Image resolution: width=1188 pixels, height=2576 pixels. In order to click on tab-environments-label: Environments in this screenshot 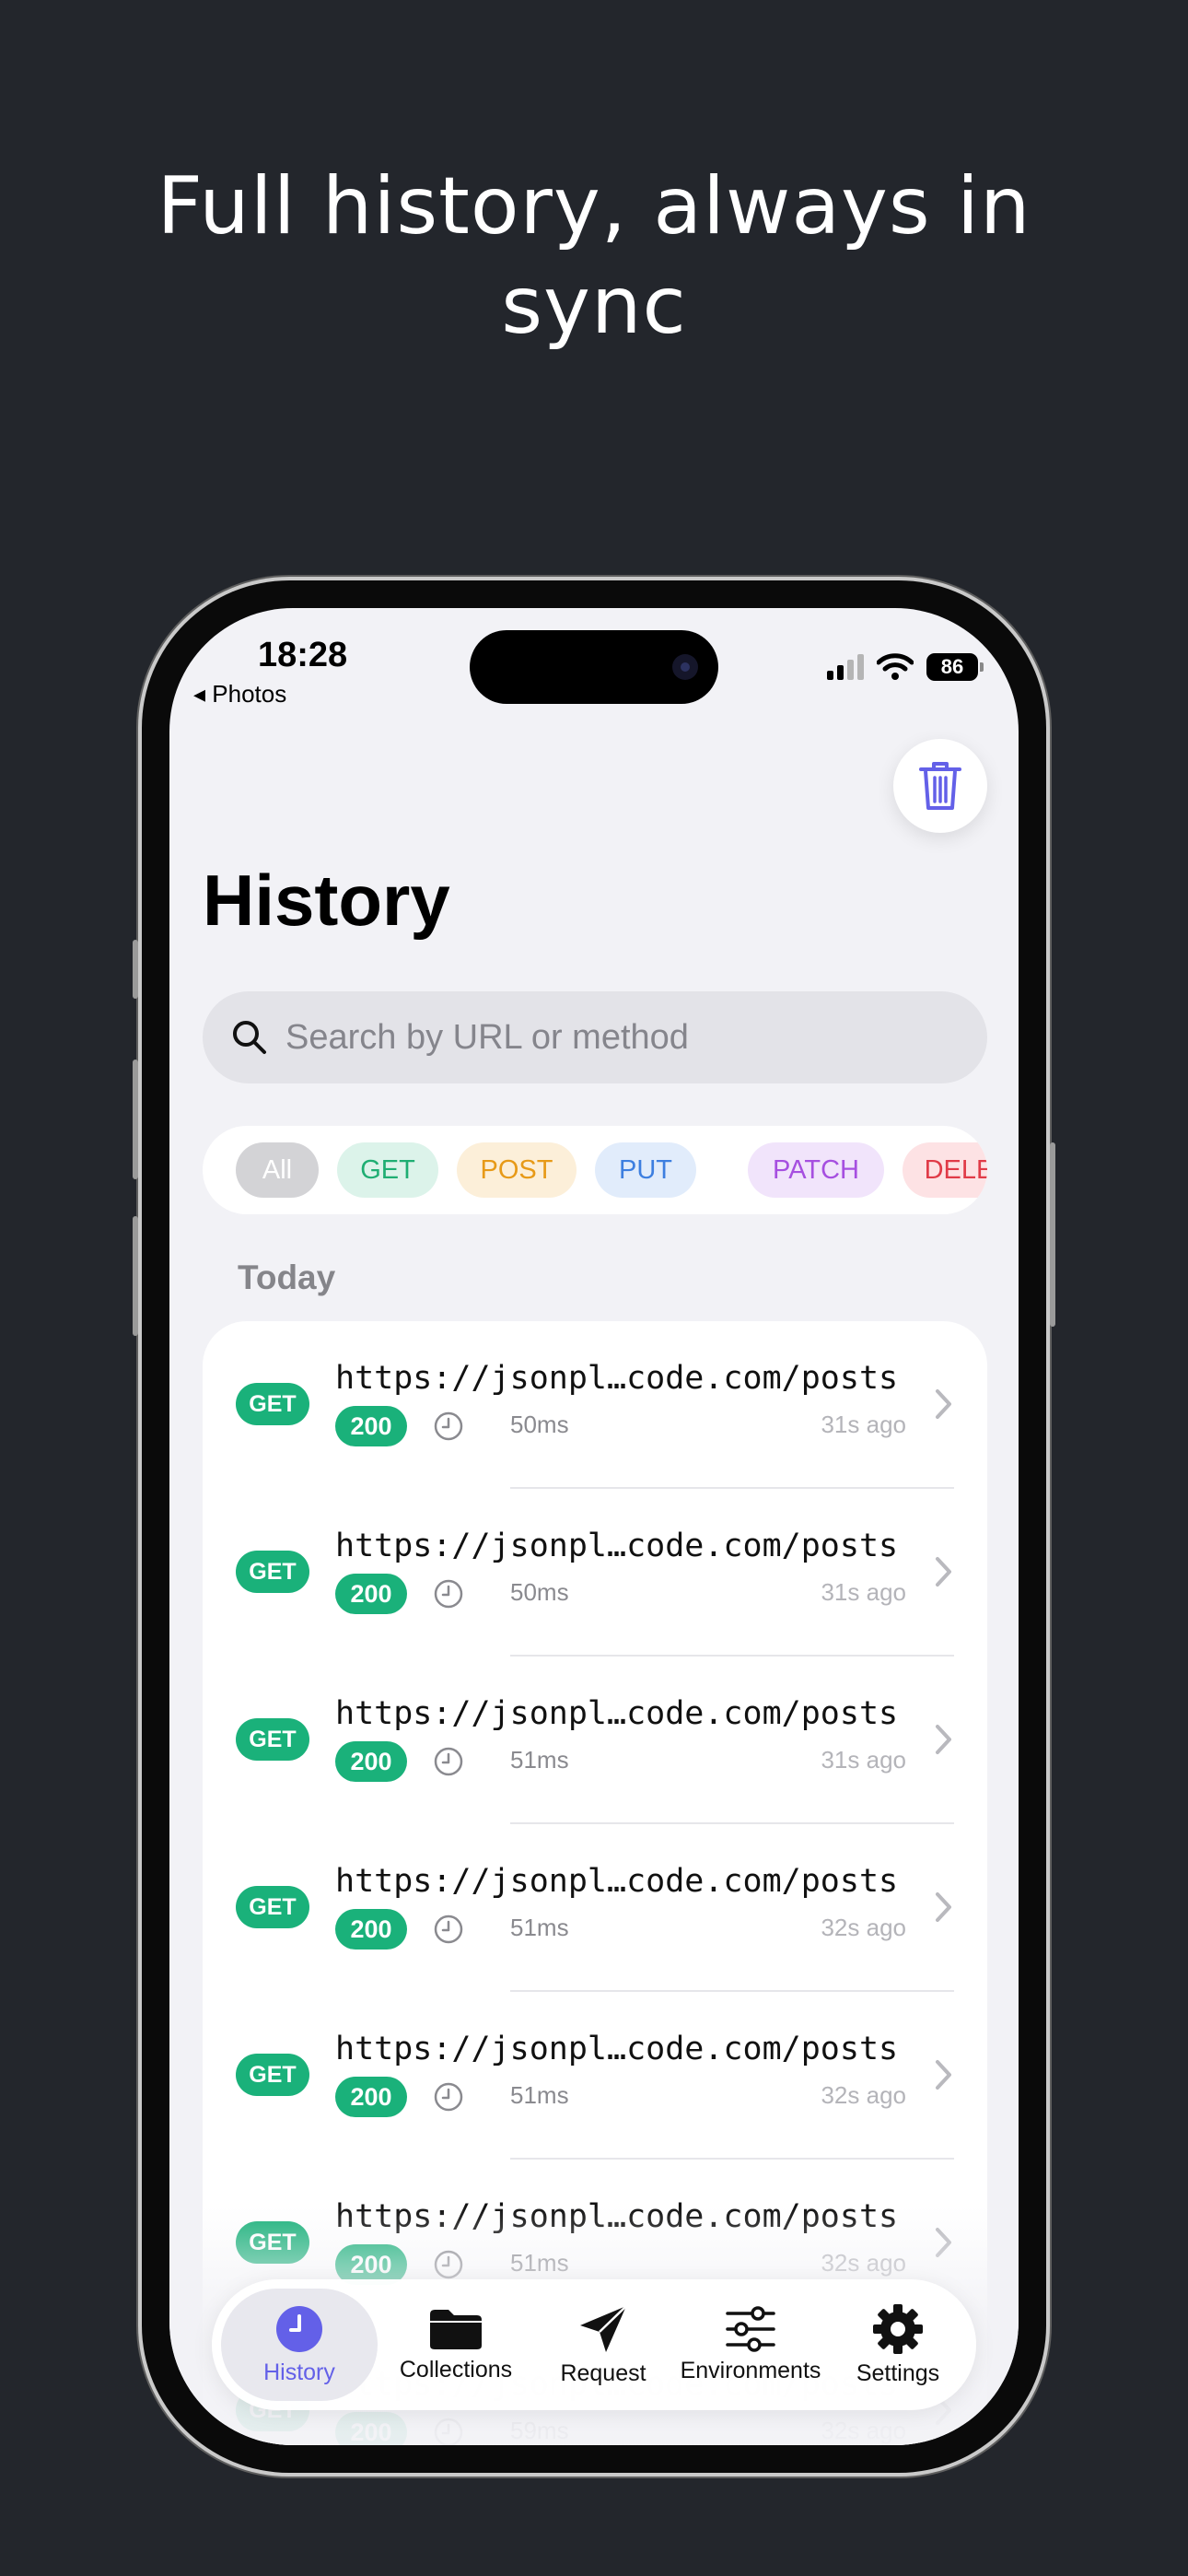, I will do `click(750, 2370)`.